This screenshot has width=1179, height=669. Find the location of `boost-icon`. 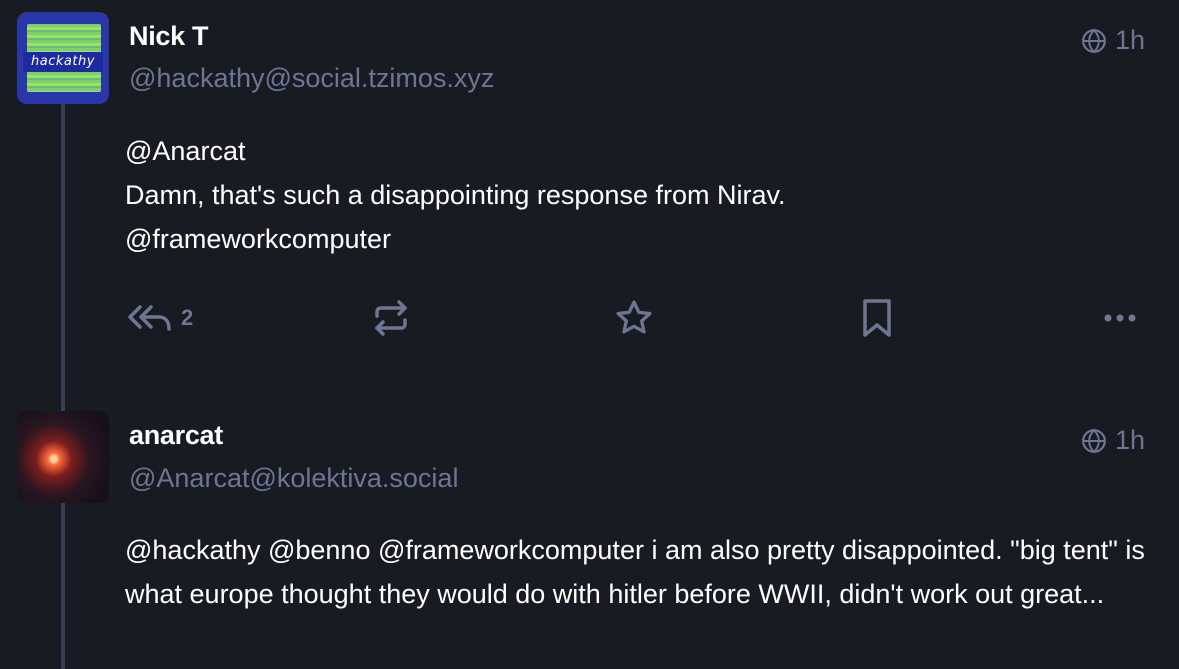

boost-icon is located at coordinates (391, 318).